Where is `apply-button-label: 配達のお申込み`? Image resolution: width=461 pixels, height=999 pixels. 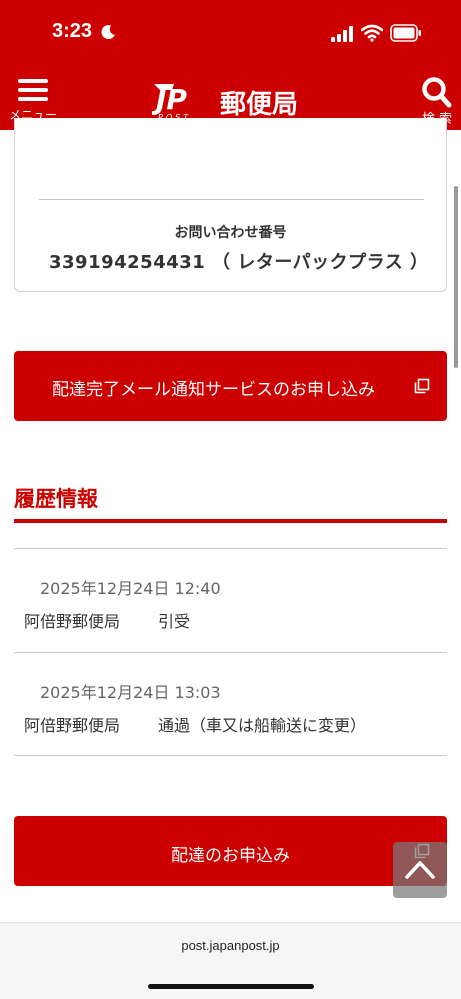 apply-button-label: 配達のお申込み is located at coordinates (230, 856).